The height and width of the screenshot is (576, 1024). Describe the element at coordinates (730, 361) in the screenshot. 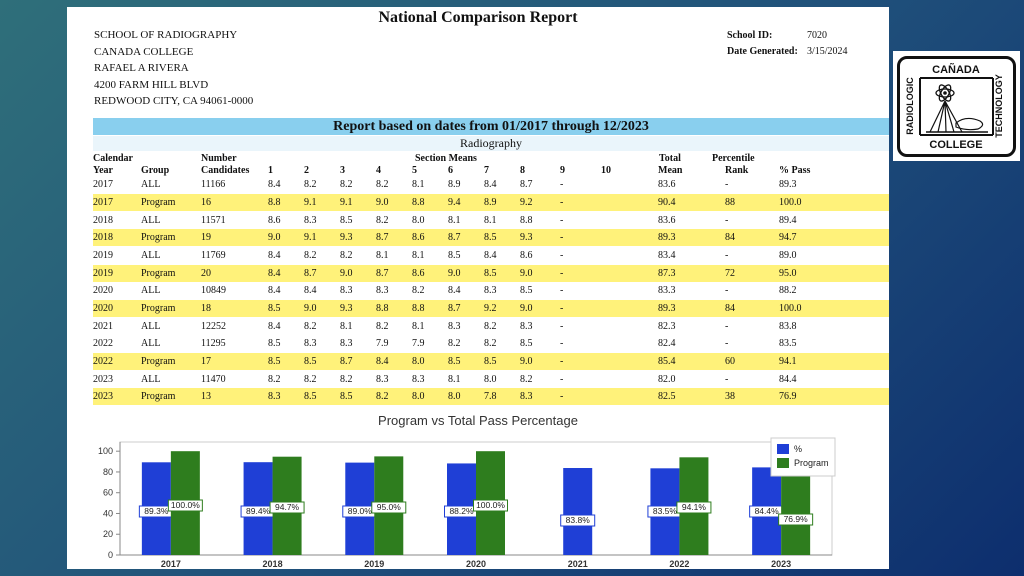

I see `table-cell: 60` at that location.